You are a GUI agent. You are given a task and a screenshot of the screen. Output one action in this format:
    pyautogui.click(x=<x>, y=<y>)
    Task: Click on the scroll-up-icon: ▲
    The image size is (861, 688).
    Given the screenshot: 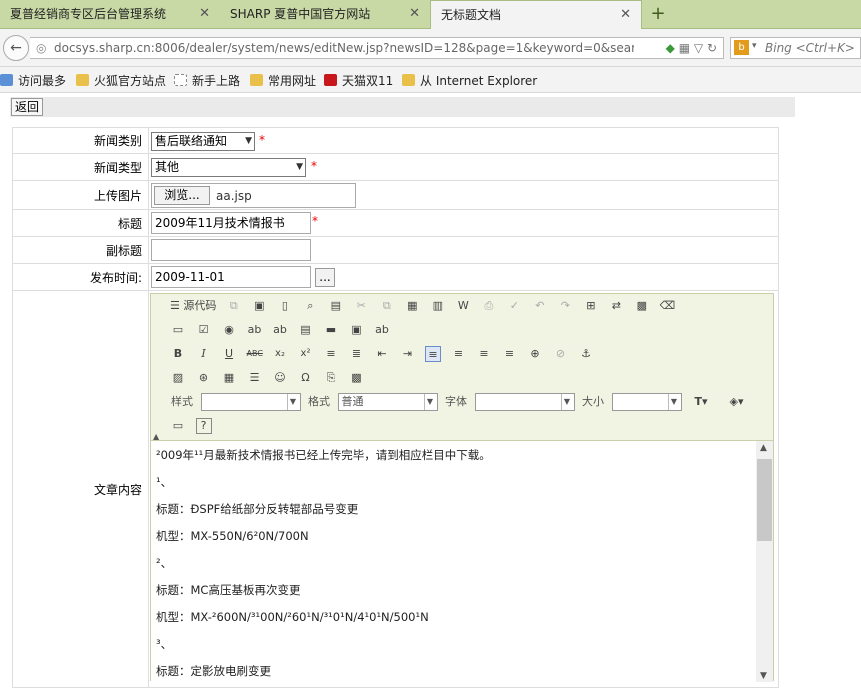 What is the action you would take?
    pyautogui.click(x=763, y=448)
    